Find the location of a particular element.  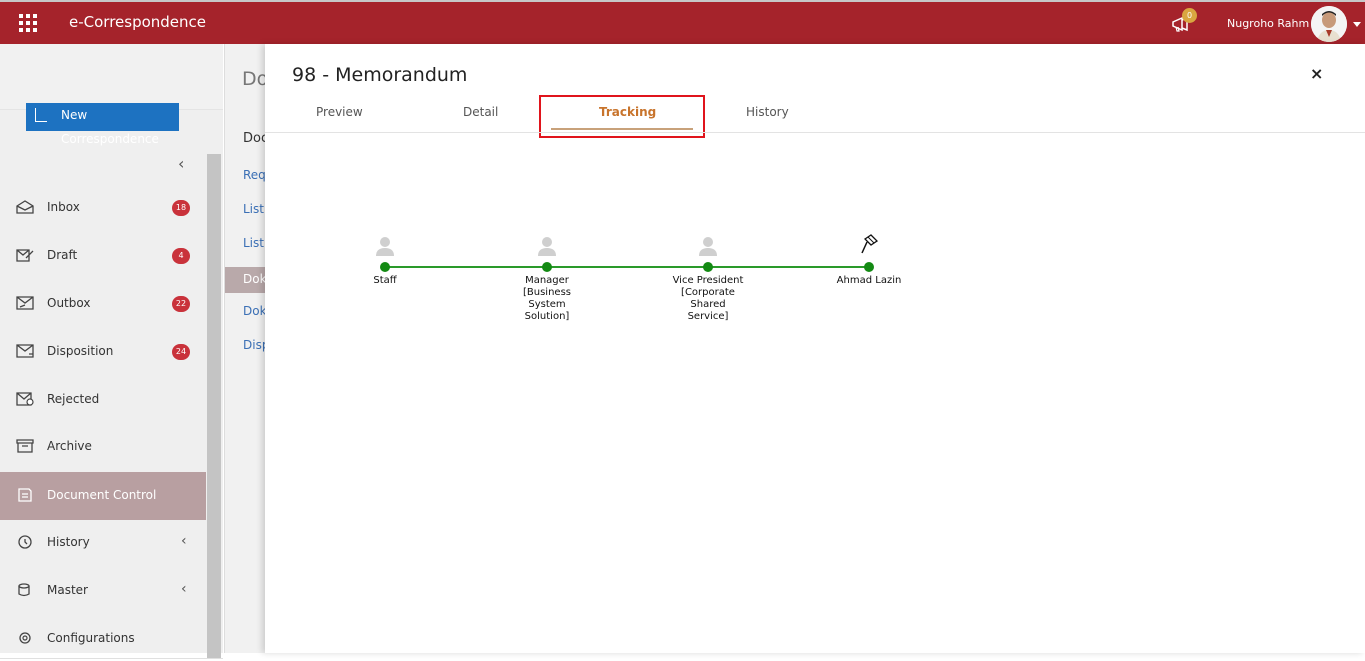

sidebar-item-master: Master ‹ is located at coordinates (103, 591).